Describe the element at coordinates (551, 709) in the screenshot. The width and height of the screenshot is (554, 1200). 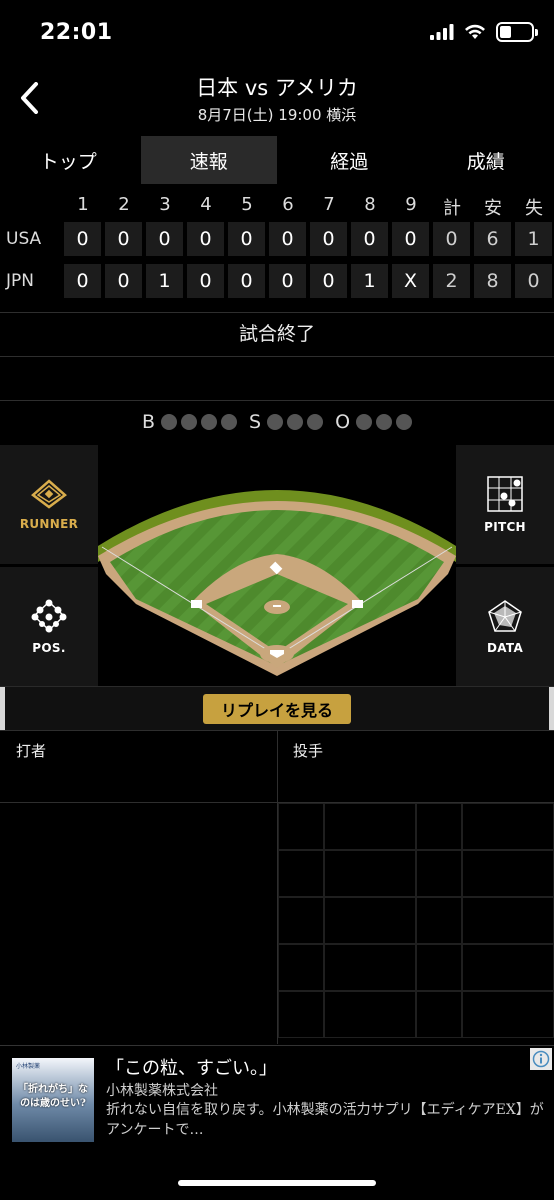
I see `replay-edge-right` at that location.